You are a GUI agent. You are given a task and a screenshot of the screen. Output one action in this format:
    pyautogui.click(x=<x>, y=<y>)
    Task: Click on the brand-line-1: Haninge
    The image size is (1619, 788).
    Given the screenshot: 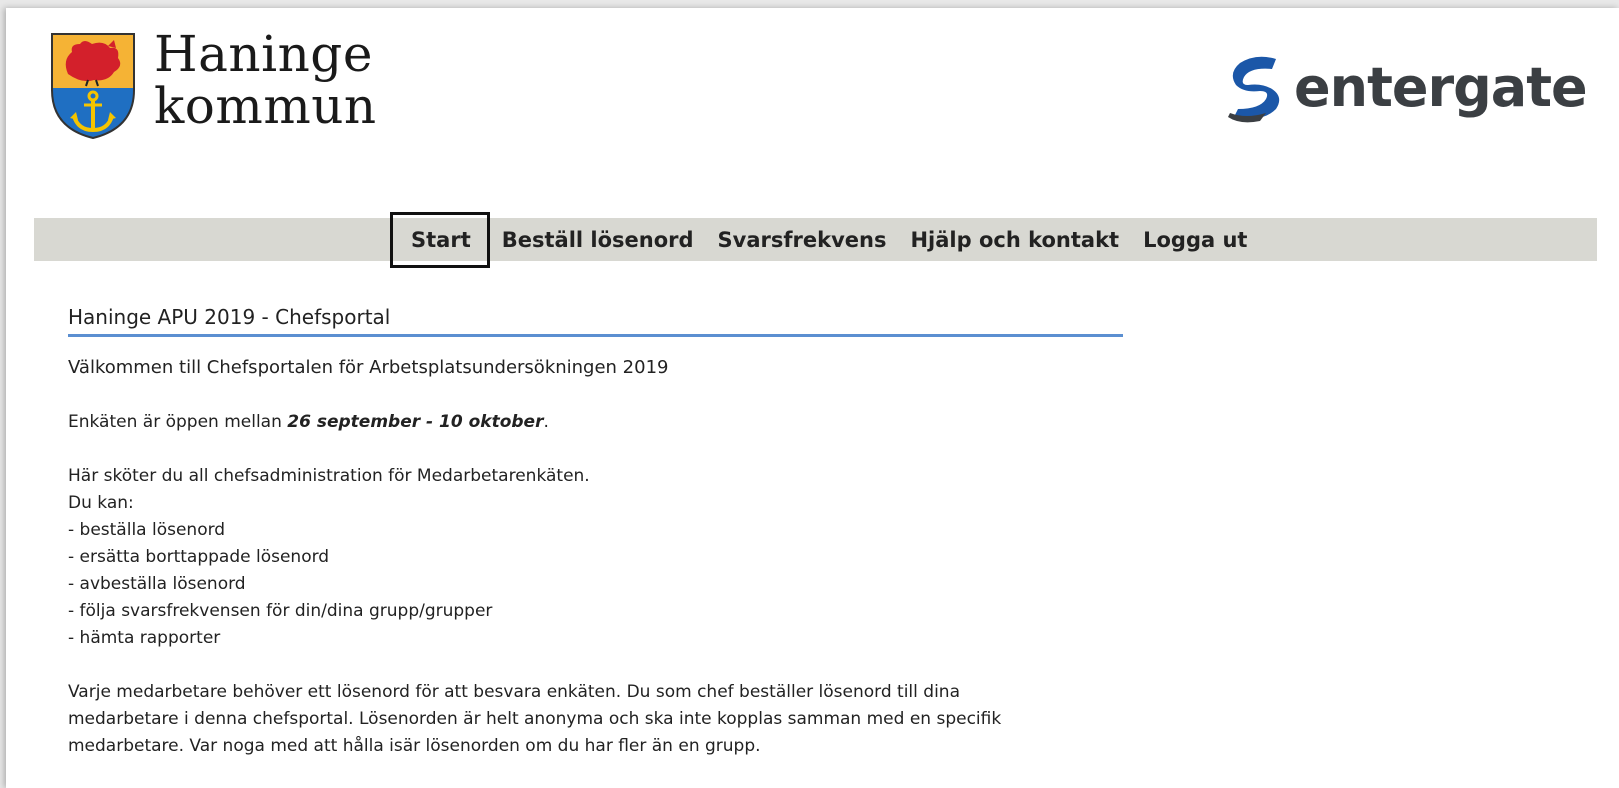 What is the action you would take?
    pyautogui.click(x=263, y=54)
    